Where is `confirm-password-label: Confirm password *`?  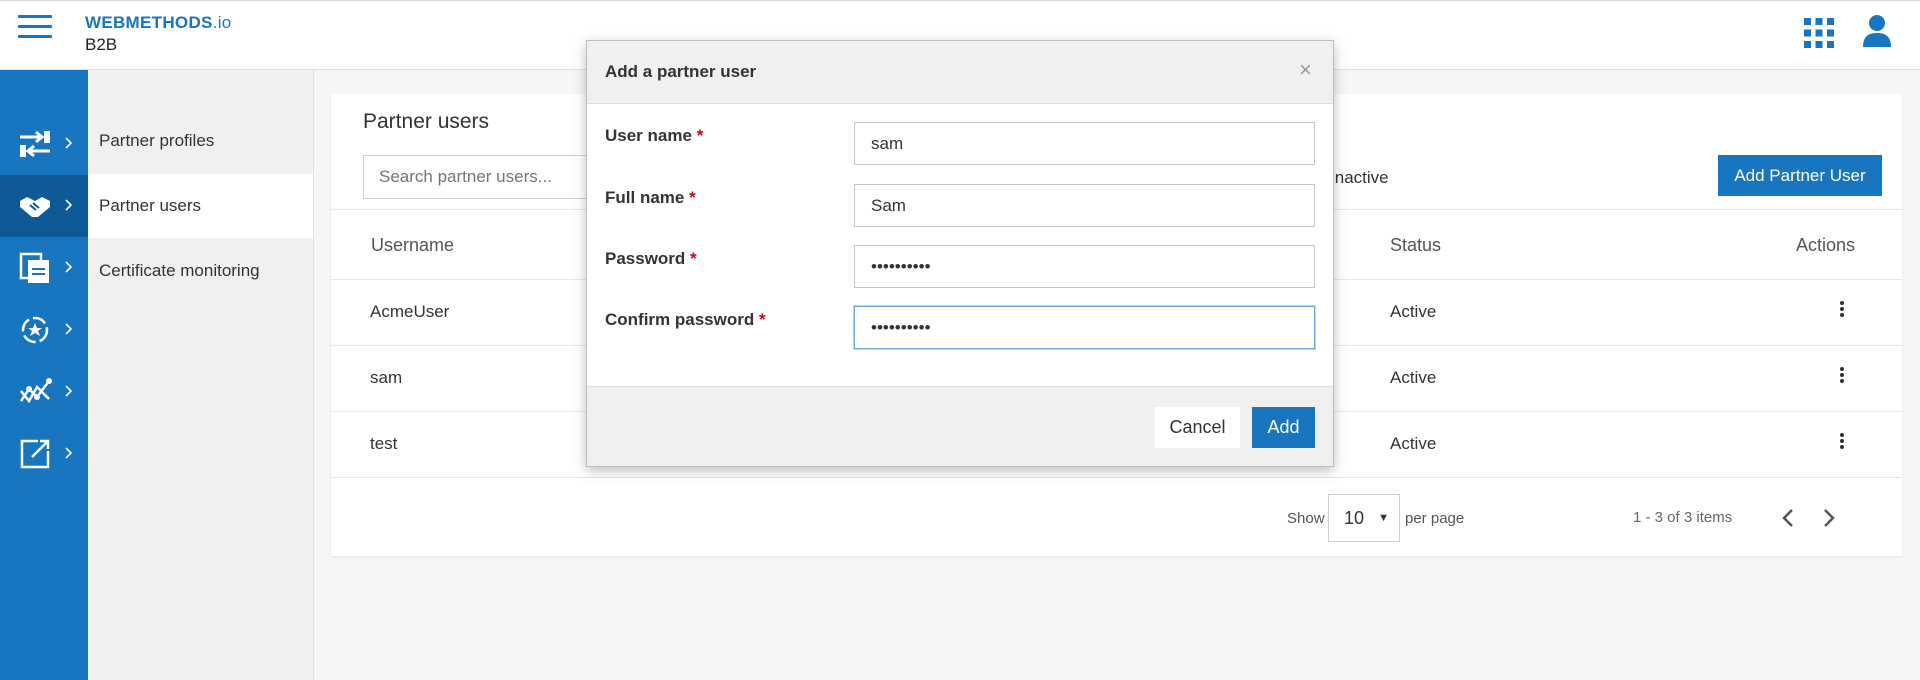 confirm-password-label: Confirm password * is located at coordinates (685, 320).